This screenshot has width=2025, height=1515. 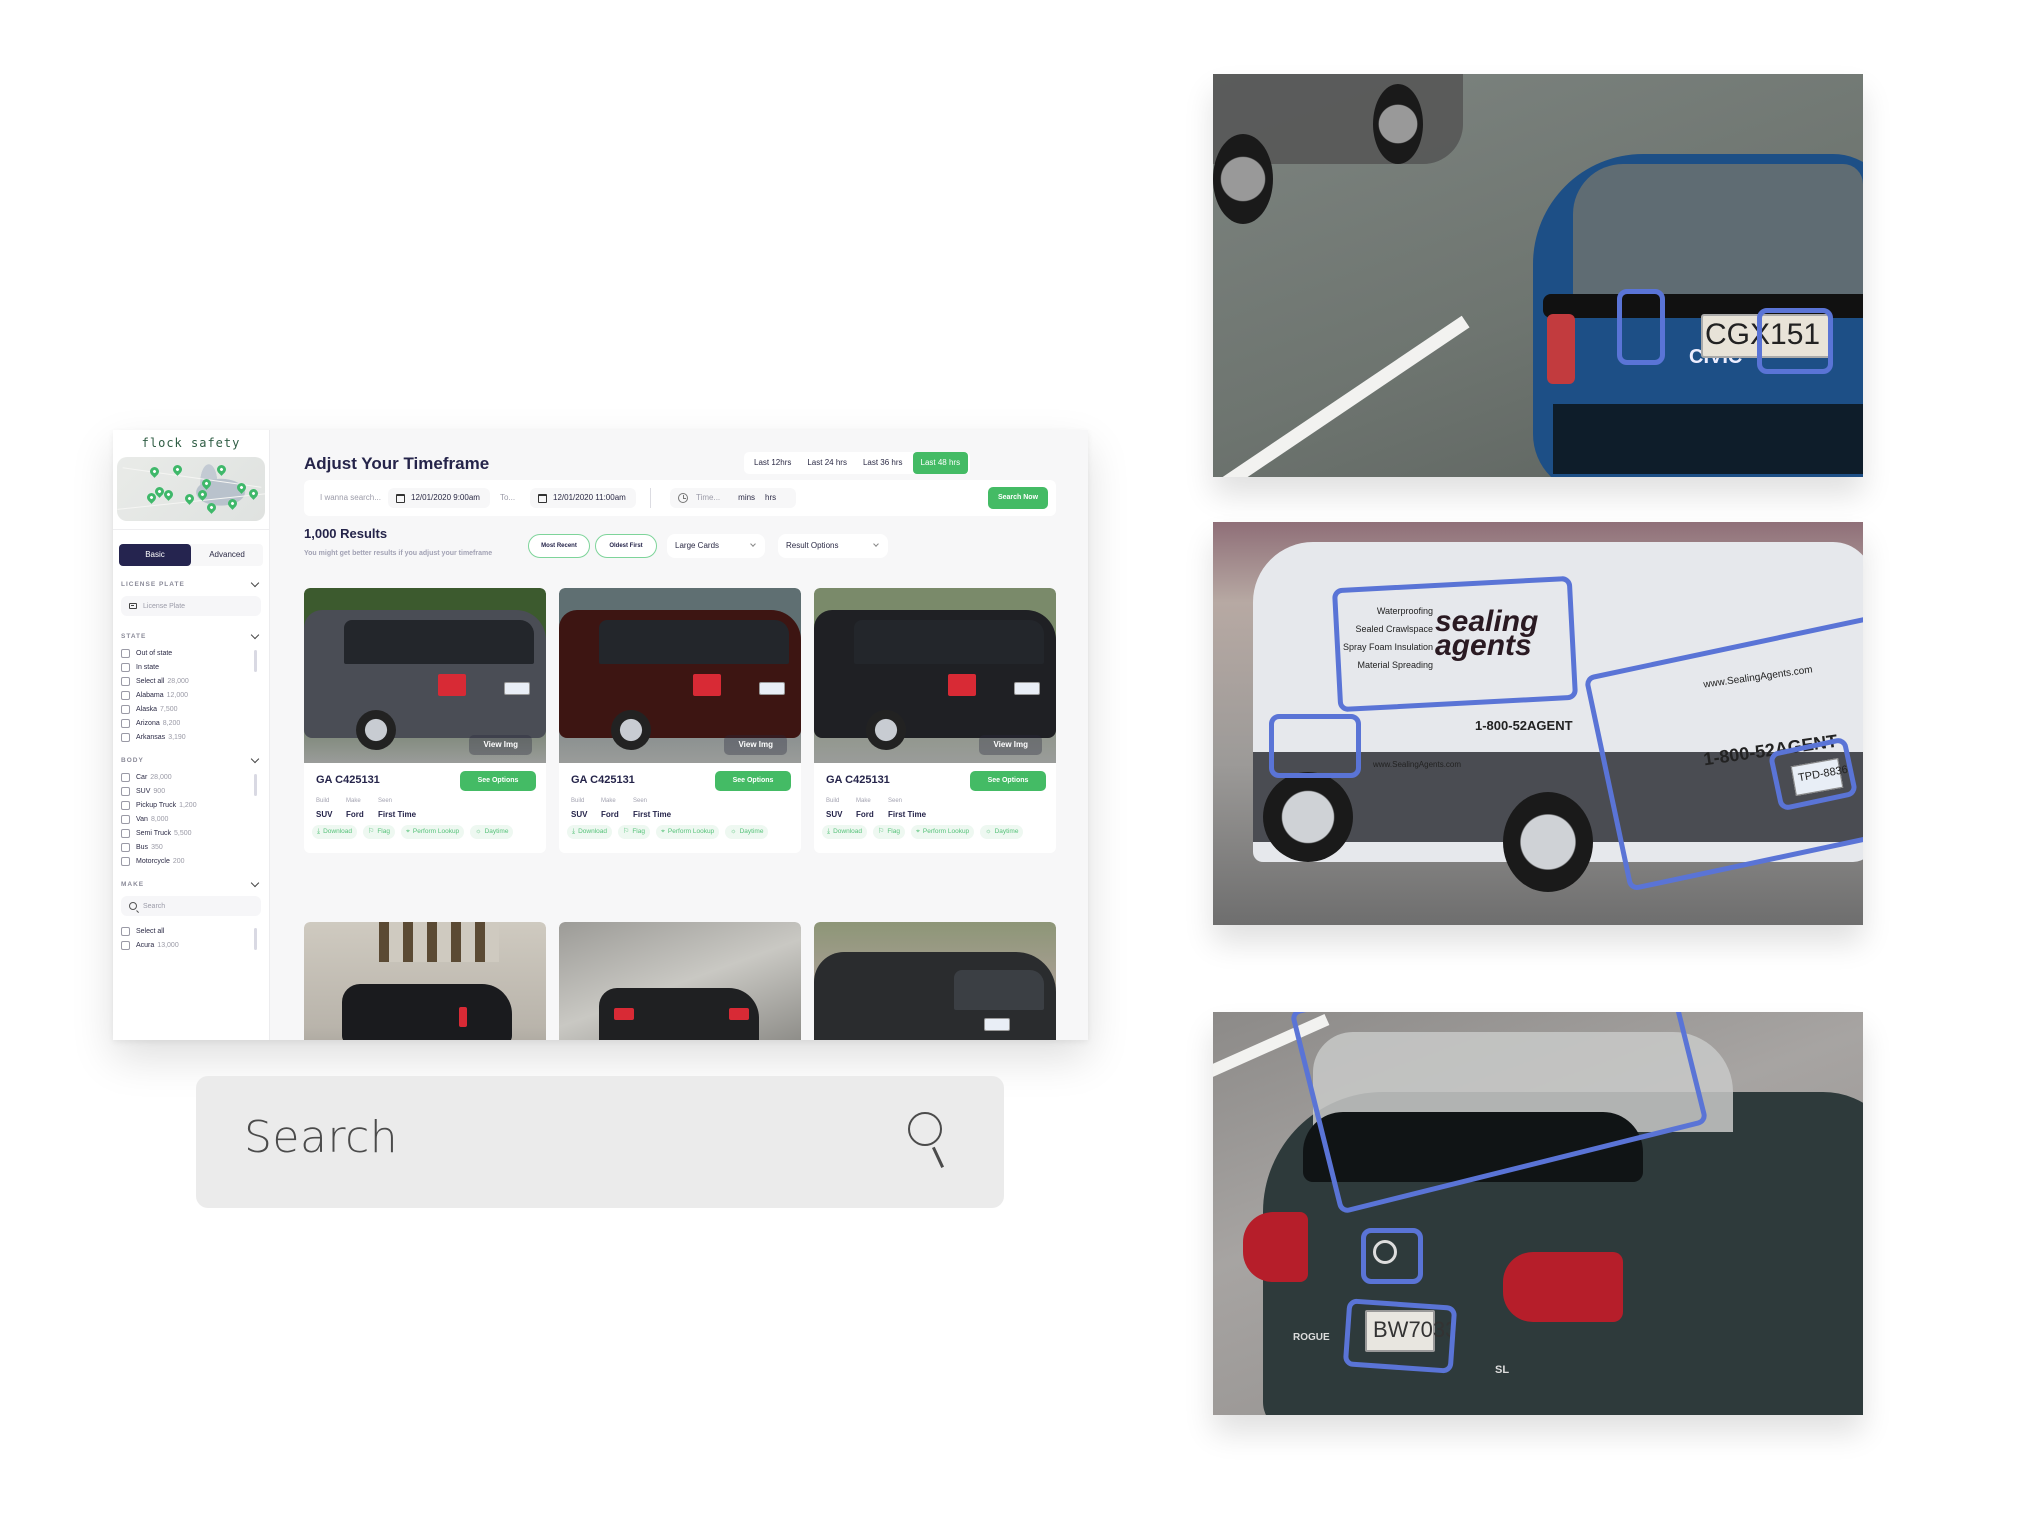 I want to click on checkbox-item: Motorcycle 200, so click(x=191, y=861).